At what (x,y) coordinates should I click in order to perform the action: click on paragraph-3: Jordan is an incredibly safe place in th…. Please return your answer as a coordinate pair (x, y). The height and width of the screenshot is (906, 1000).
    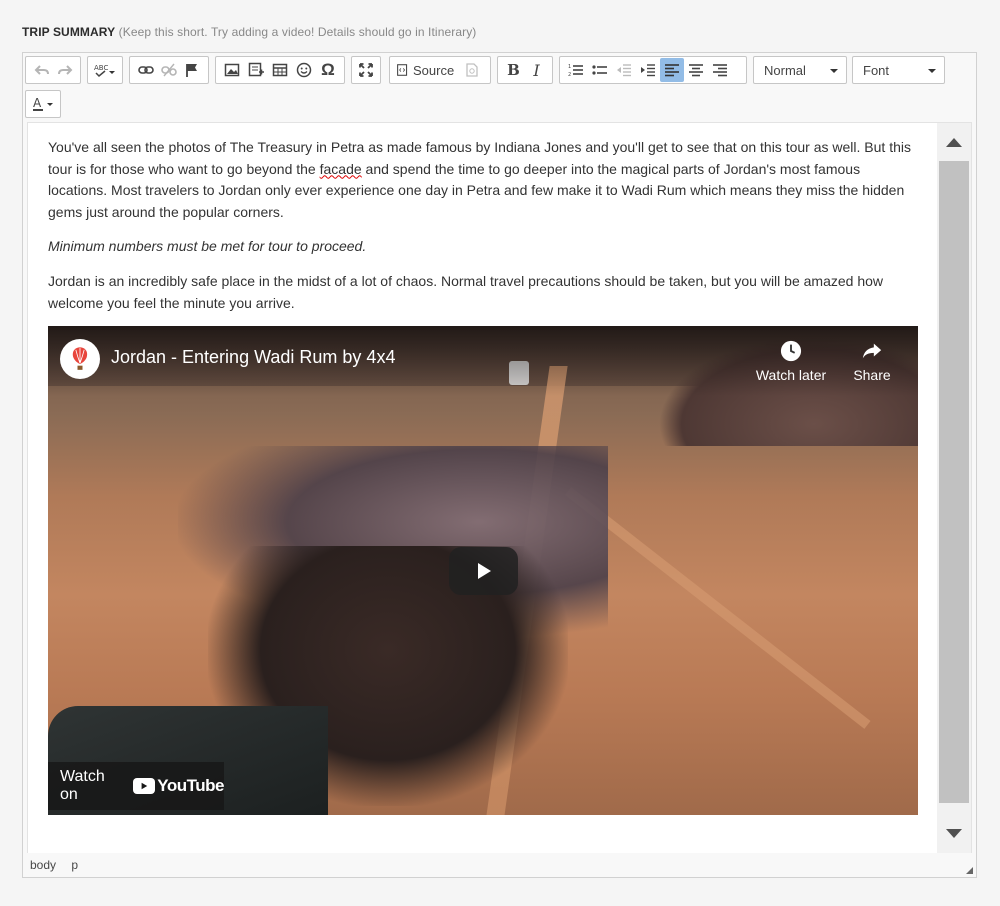
    Looking at the image, I should click on (466, 291).